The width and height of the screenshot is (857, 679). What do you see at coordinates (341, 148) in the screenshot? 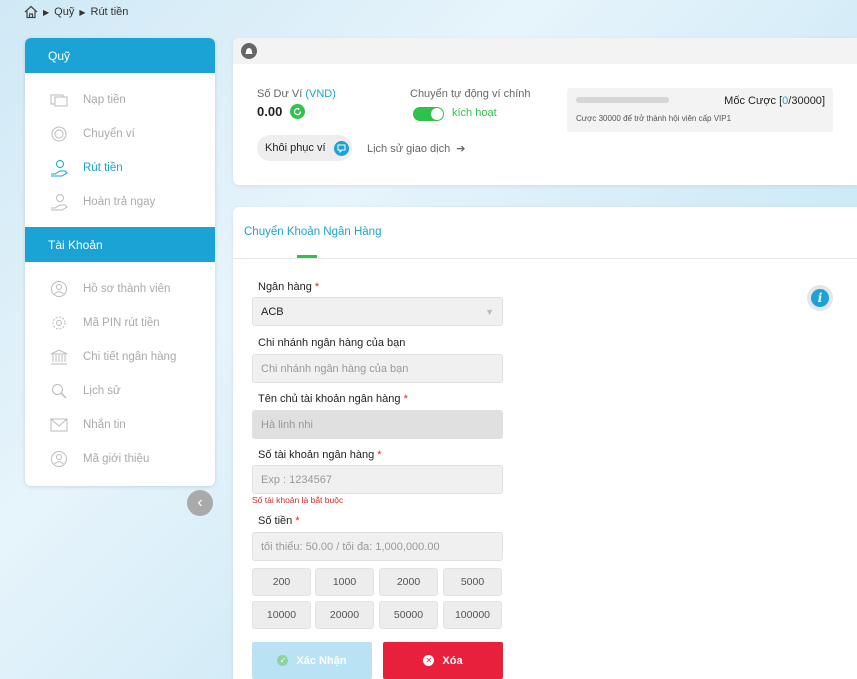
I see `restore-icon` at bounding box center [341, 148].